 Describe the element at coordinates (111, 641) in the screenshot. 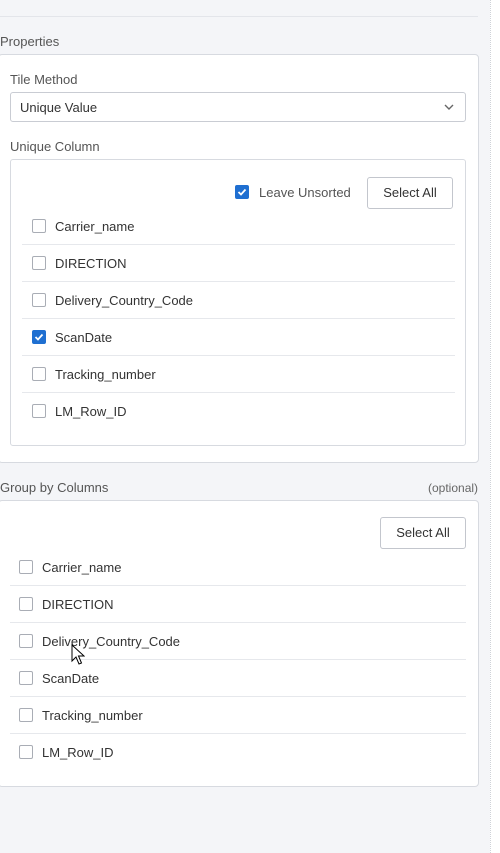

I see `group-by-item-label: Delivery_Country_Code` at that location.